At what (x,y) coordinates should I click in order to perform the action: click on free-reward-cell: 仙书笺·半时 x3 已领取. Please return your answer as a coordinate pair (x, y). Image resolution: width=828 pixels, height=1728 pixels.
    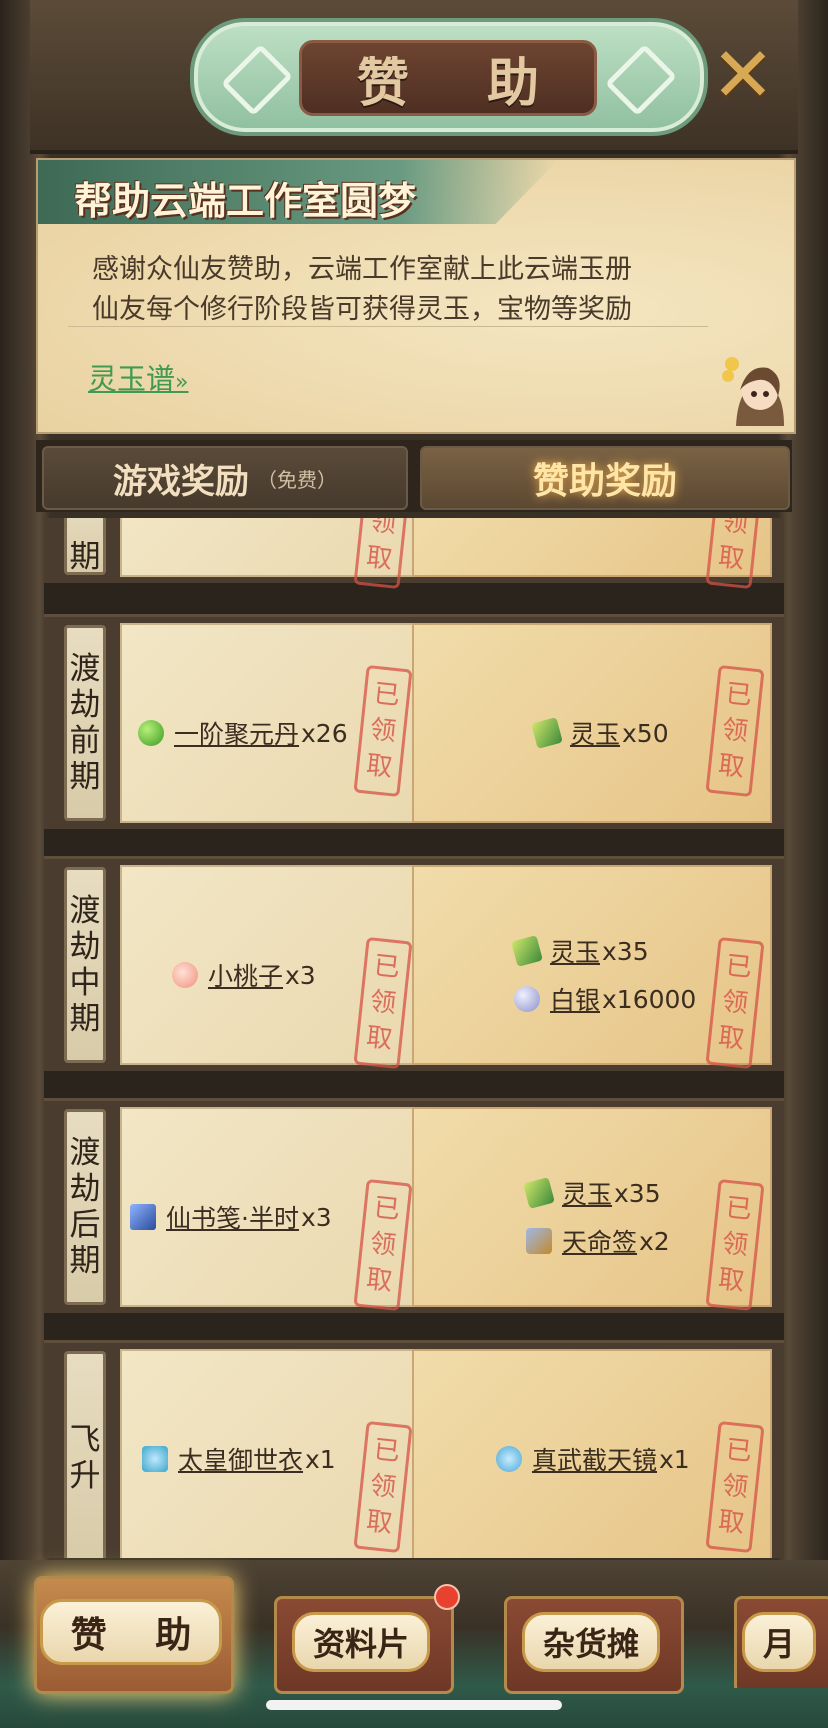
    Looking at the image, I should click on (267, 1209).